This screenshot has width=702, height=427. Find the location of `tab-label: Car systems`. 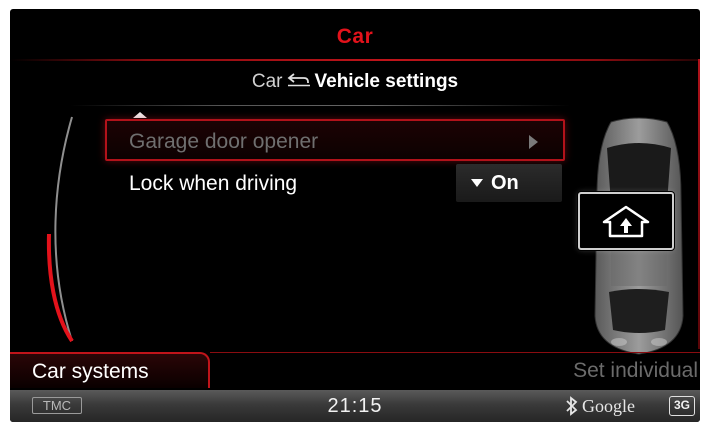

tab-label: Car systems is located at coordinates (90, 371).